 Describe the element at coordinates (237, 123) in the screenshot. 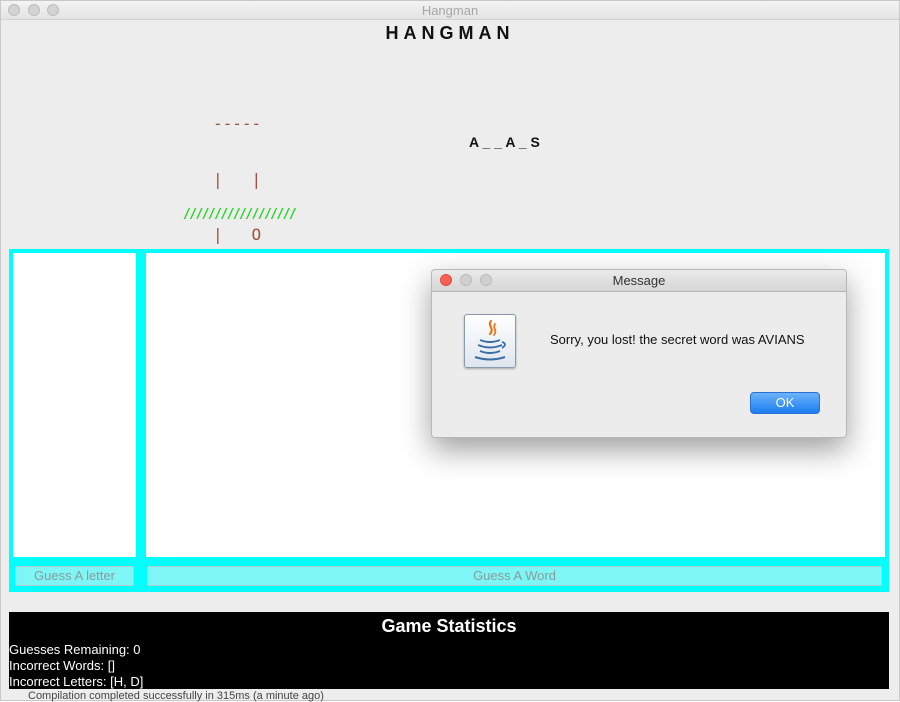

I see `gallows-line: -----` at that location.